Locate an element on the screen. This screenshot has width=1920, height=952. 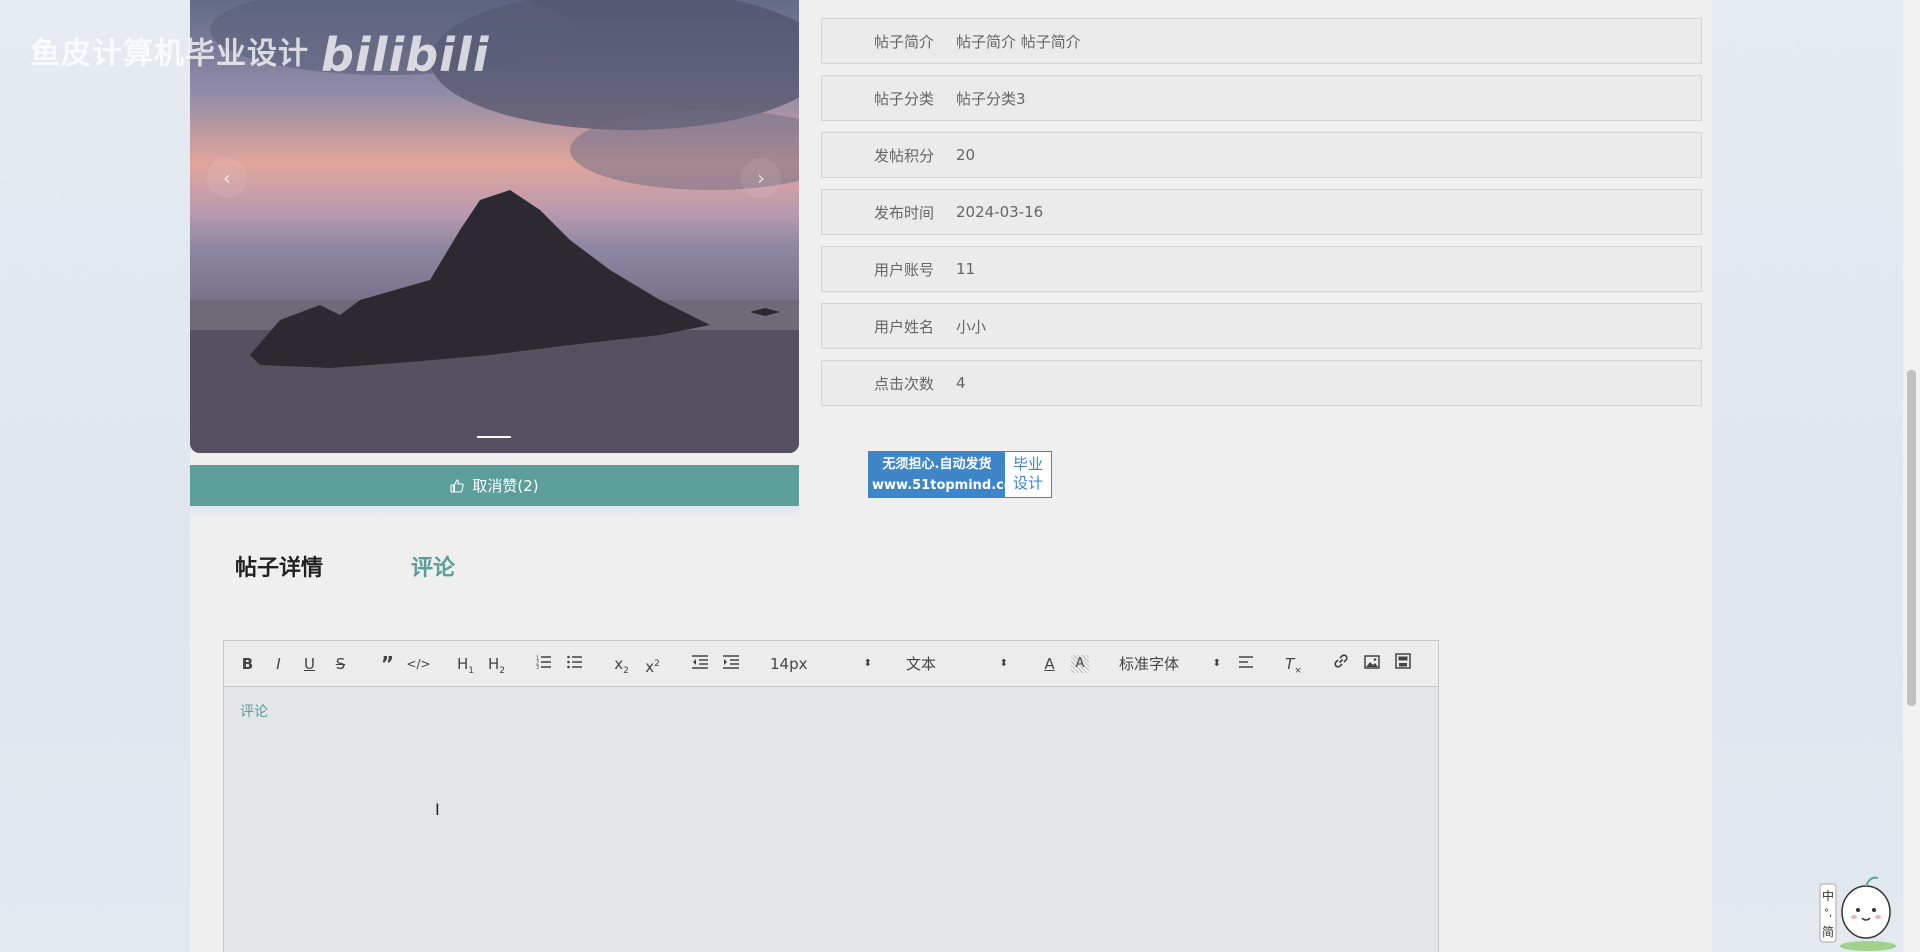
italic-button: I is located at coordinates (278, 664).